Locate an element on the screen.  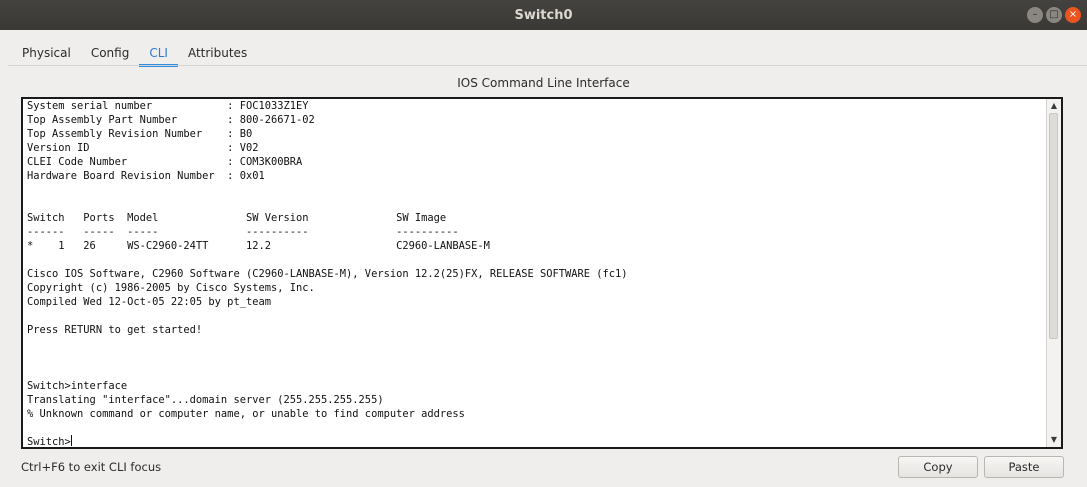
tab-divider is located at coordinates (547, 65).